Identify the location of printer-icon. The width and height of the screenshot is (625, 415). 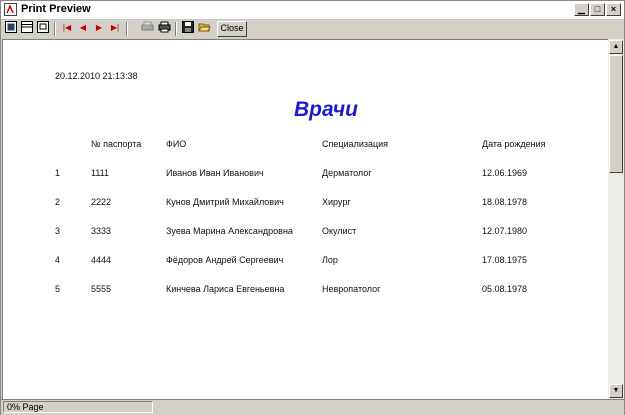
(164, 27).